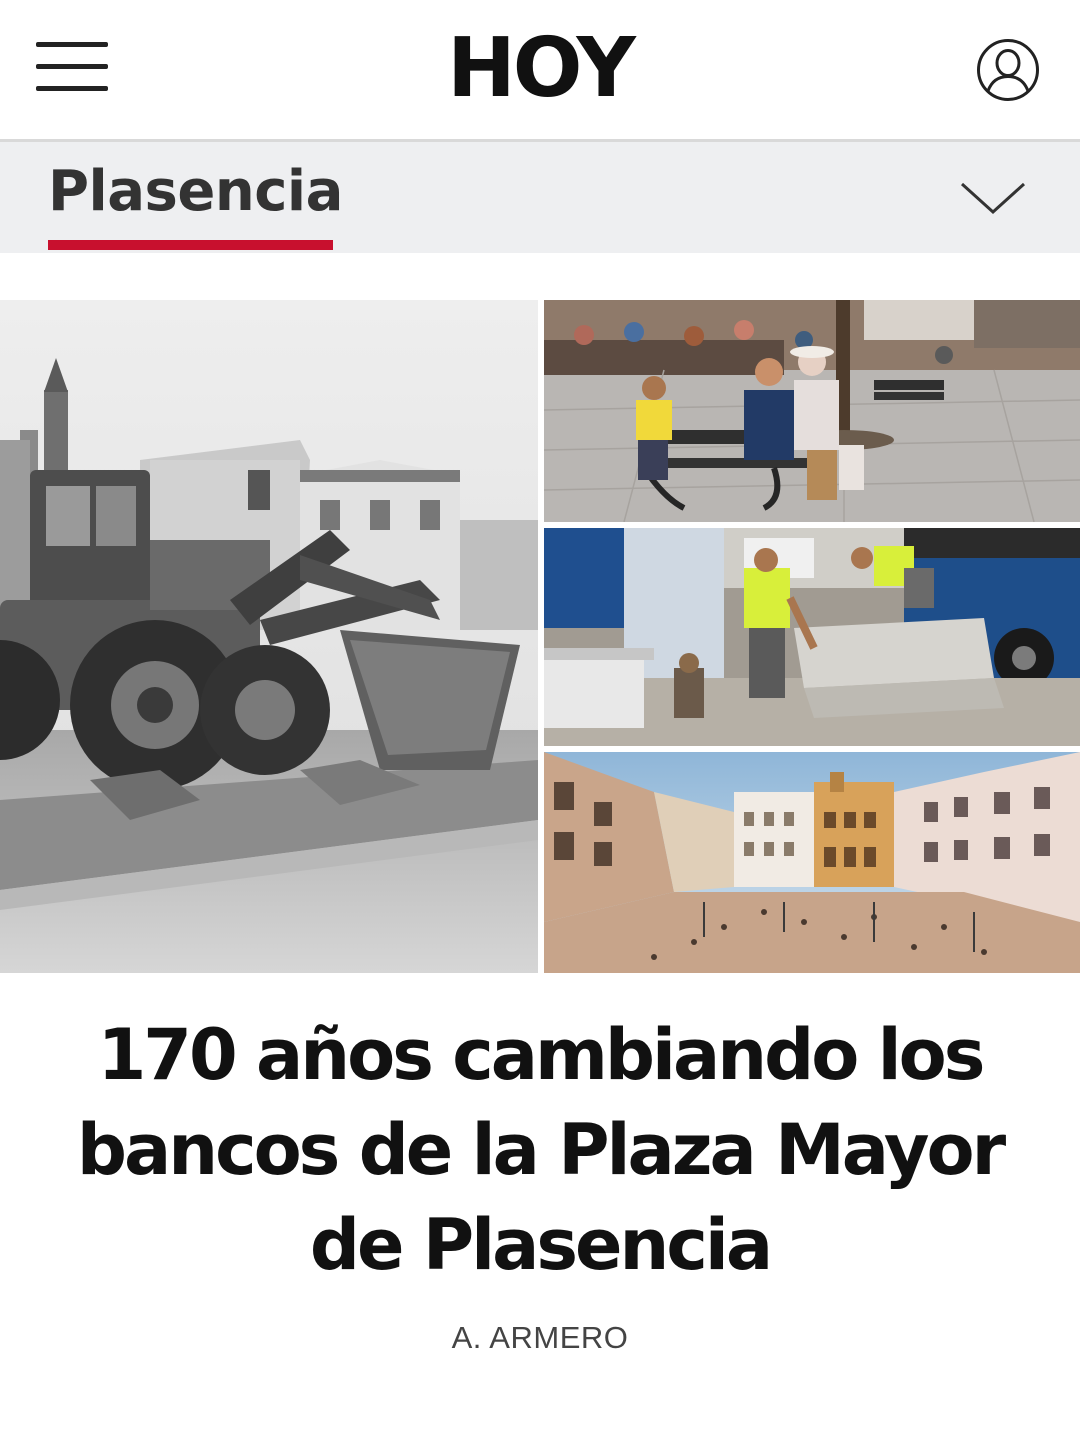 This screenshot has height=1434, width=1080. I want to click on user-account-icon, so click(1008, 70).